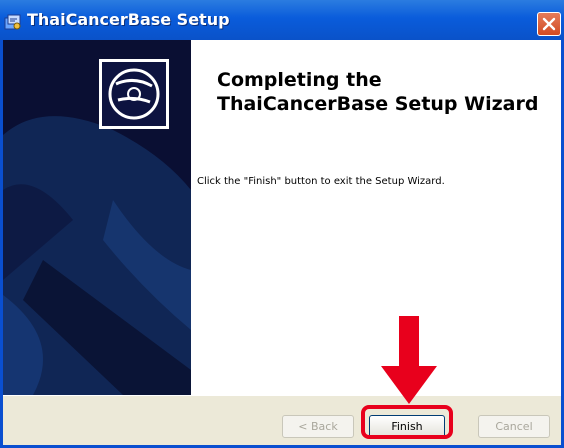 The height and width of the screenshot is (448, 564). What do you see at coordinates (378, 104) in the screenshot?
I see `page-title-line-2: ThaiCancerBase Setup Wizard` at bounding box center [378, 104].